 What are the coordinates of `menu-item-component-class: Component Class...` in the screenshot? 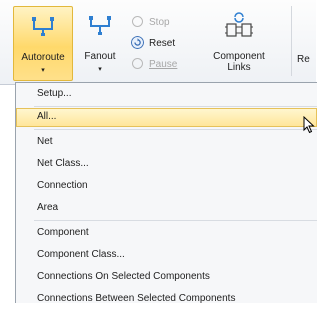 It's located at (166, 255).